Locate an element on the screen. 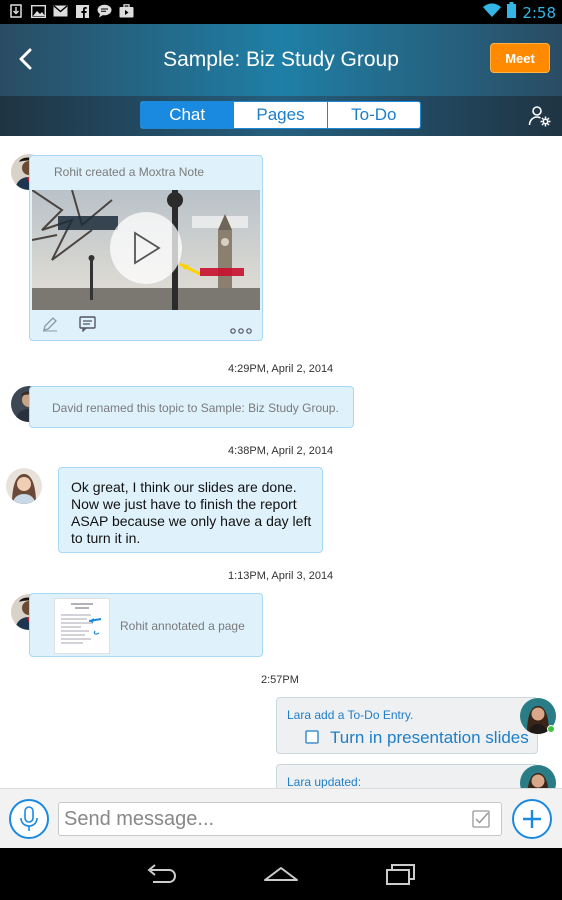 This screenshot has height=900, width=562. edit-icon is located at coordinates (50, 326).